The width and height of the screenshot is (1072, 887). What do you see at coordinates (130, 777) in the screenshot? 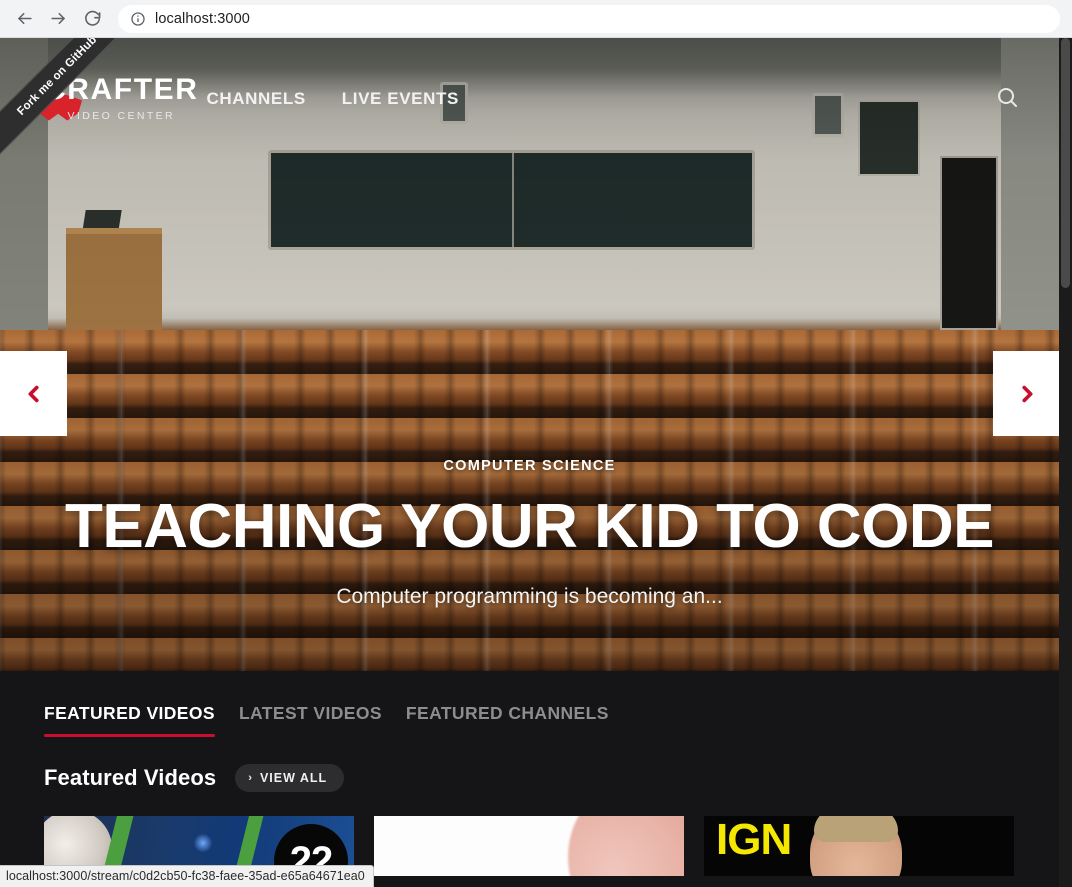
I see `section-title: Featured Videos` at bounding box center [130, 777].